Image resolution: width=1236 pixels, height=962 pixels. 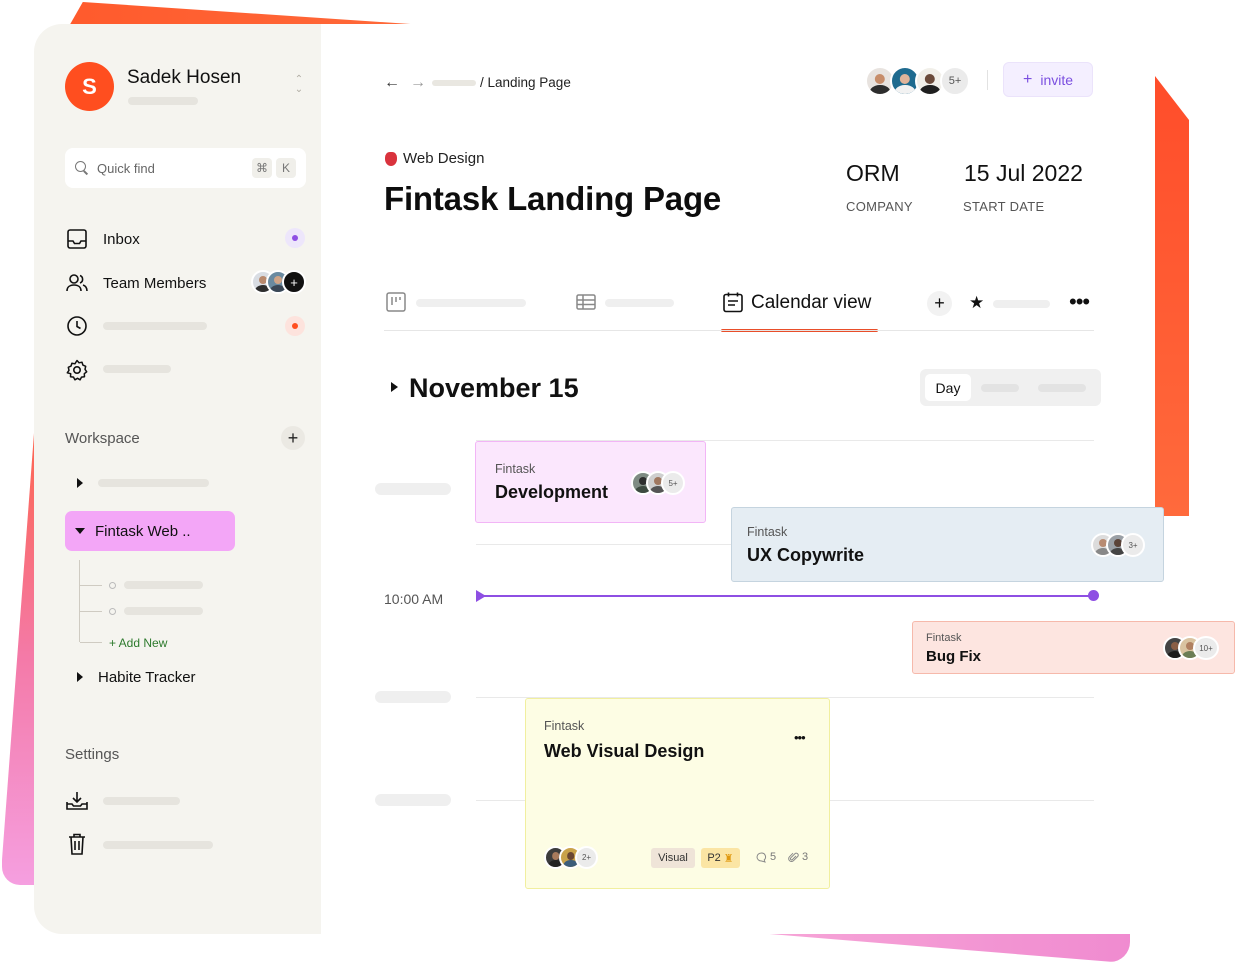 What do you see at coordinates (77, 370) in the screenshot?
I see `gear-icon` at bounding box center [77, 370].